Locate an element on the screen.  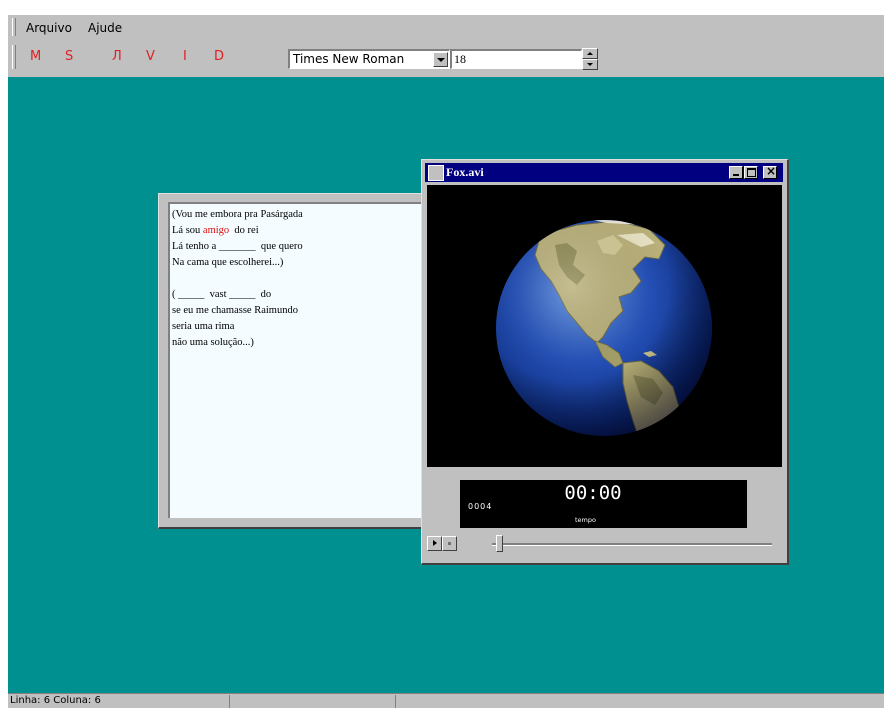
statusbar: Linha: 6 Coluna: 6 is located at coordinates (446, 700).